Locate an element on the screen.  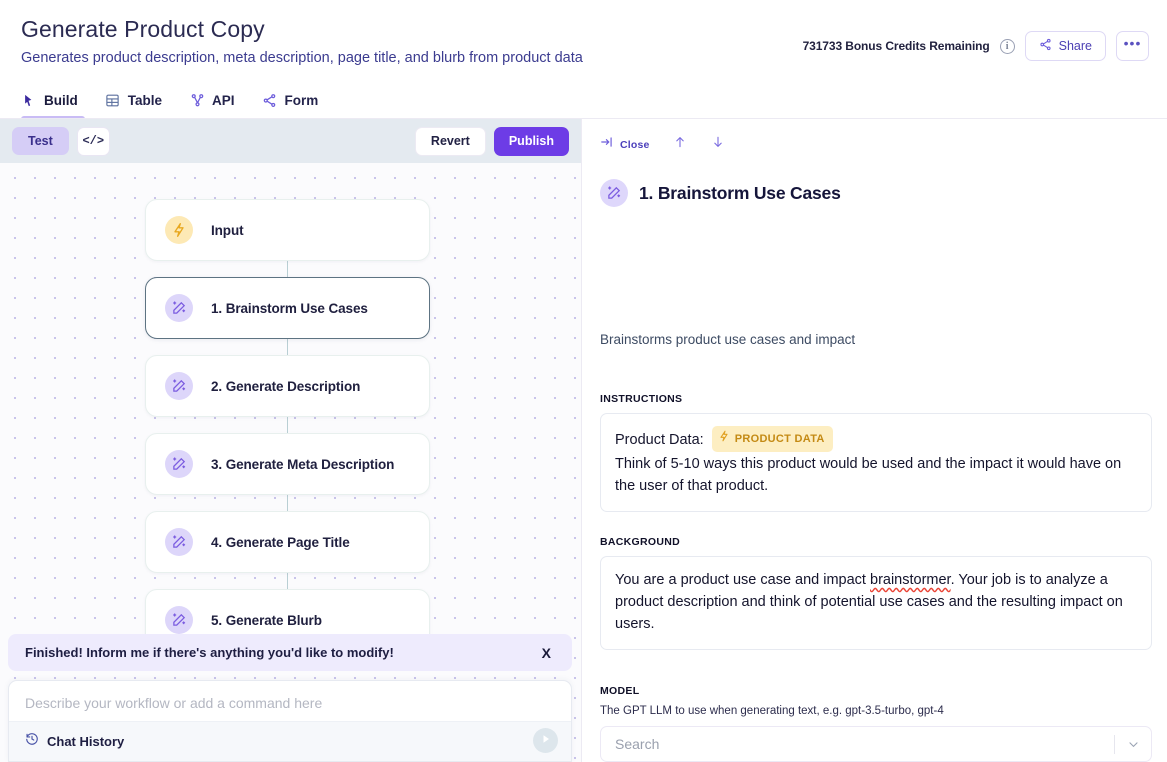
panel-close-label: Close is located at coordinates (635, 144).